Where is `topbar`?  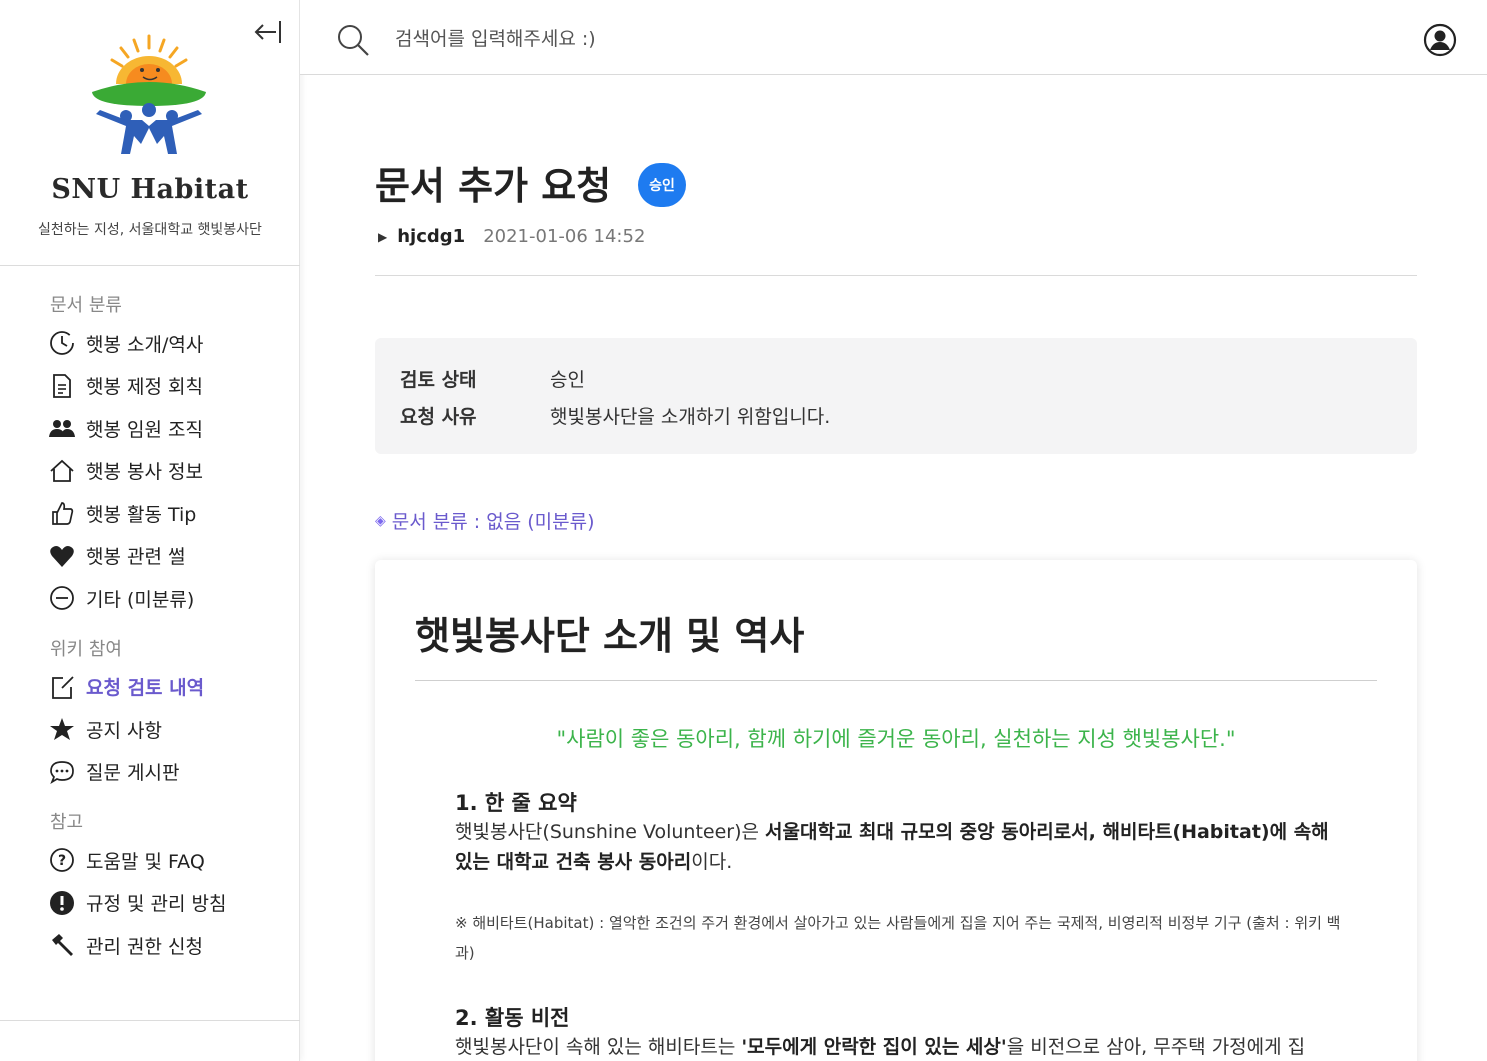
topbar is located at coordinates (893, 37).